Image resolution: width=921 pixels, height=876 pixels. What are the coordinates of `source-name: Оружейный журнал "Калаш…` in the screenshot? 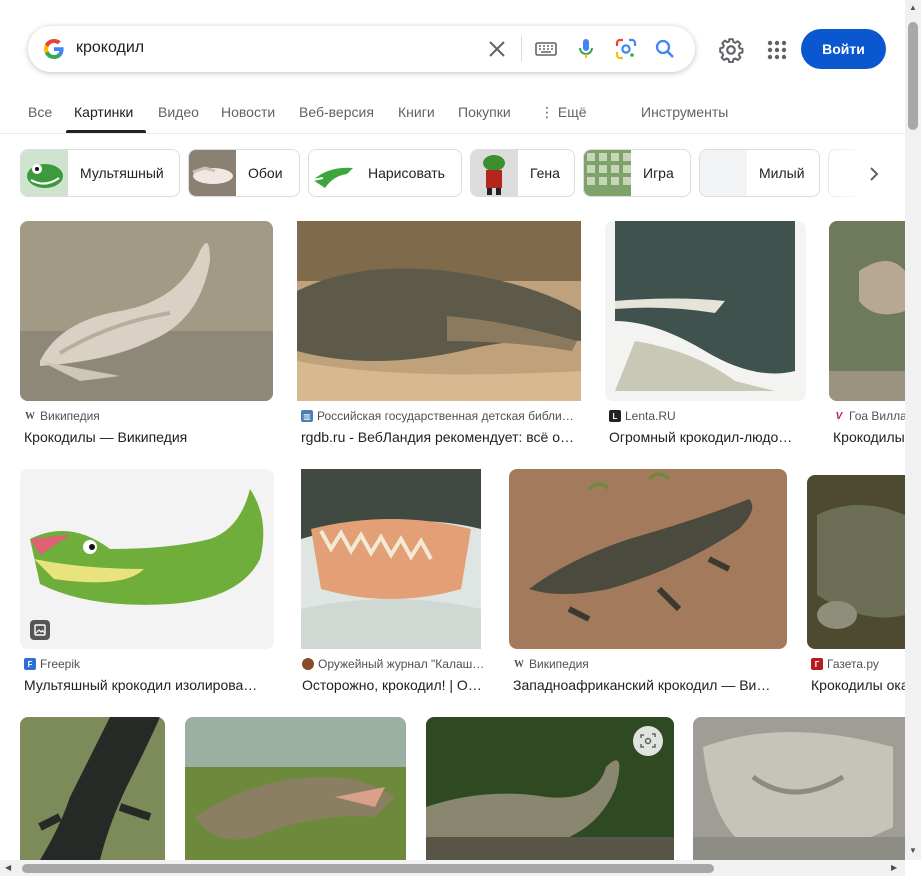 It's located at (401, 664).